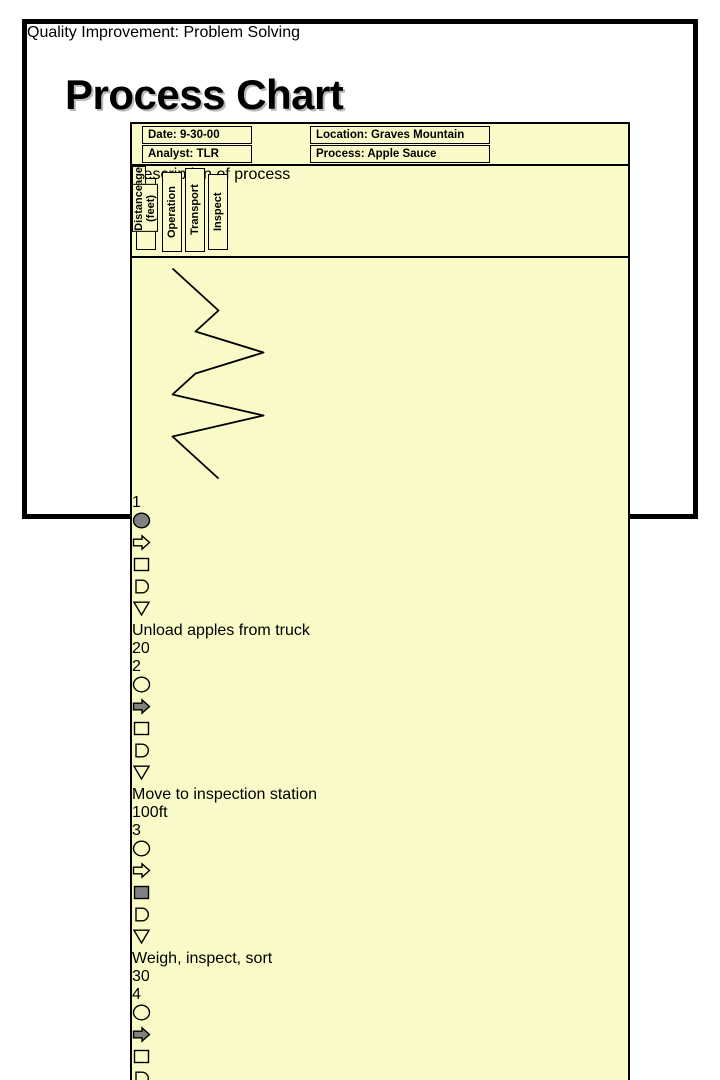 The image size is (720, 1080). What do you see at coordinates (136, 994) in the screenshot?
I see `row-step: 4` at bounding box center [136, 994].